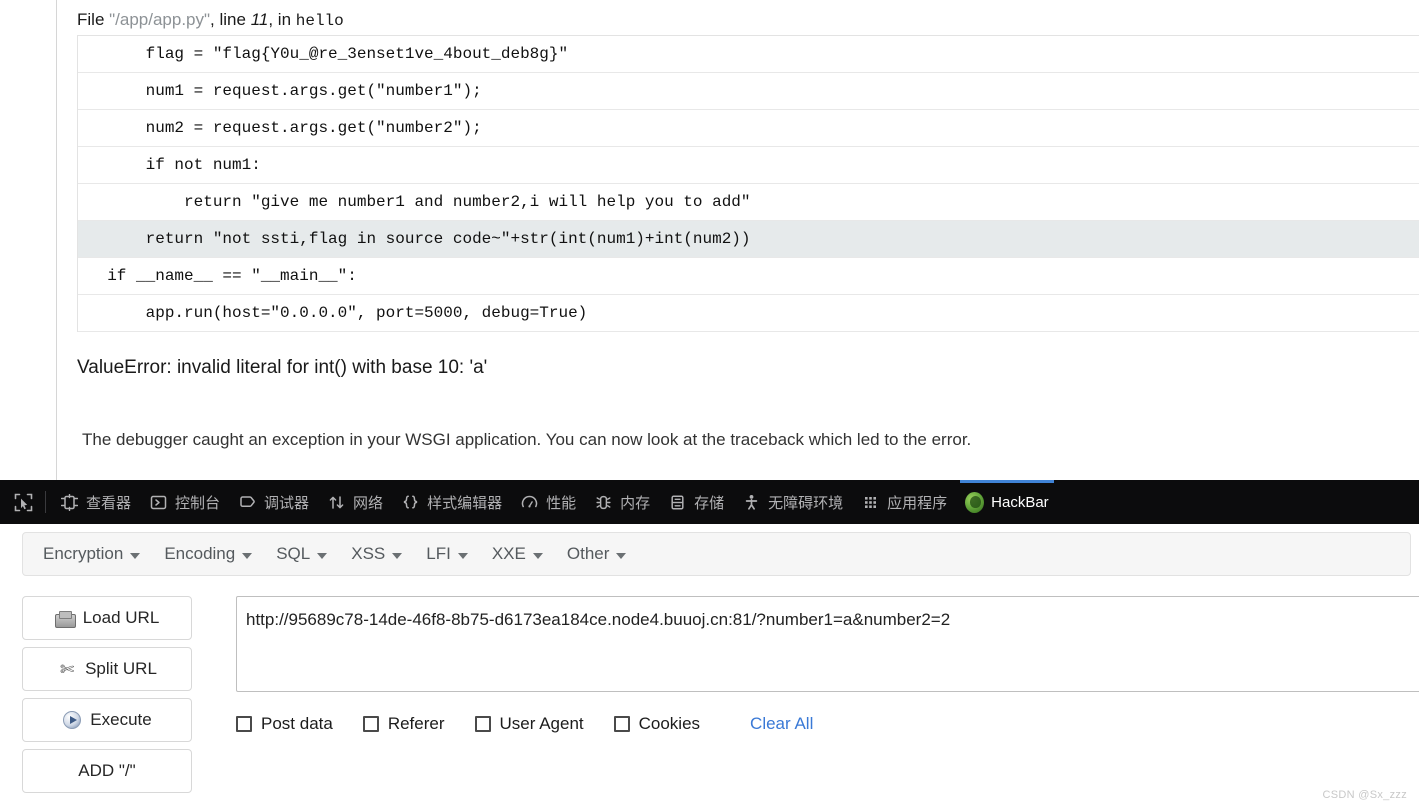 This screenshot has width=1419, height=807. Describe the element at coordinates (827, 644) in the screenshot. I see `url-input` at that location.